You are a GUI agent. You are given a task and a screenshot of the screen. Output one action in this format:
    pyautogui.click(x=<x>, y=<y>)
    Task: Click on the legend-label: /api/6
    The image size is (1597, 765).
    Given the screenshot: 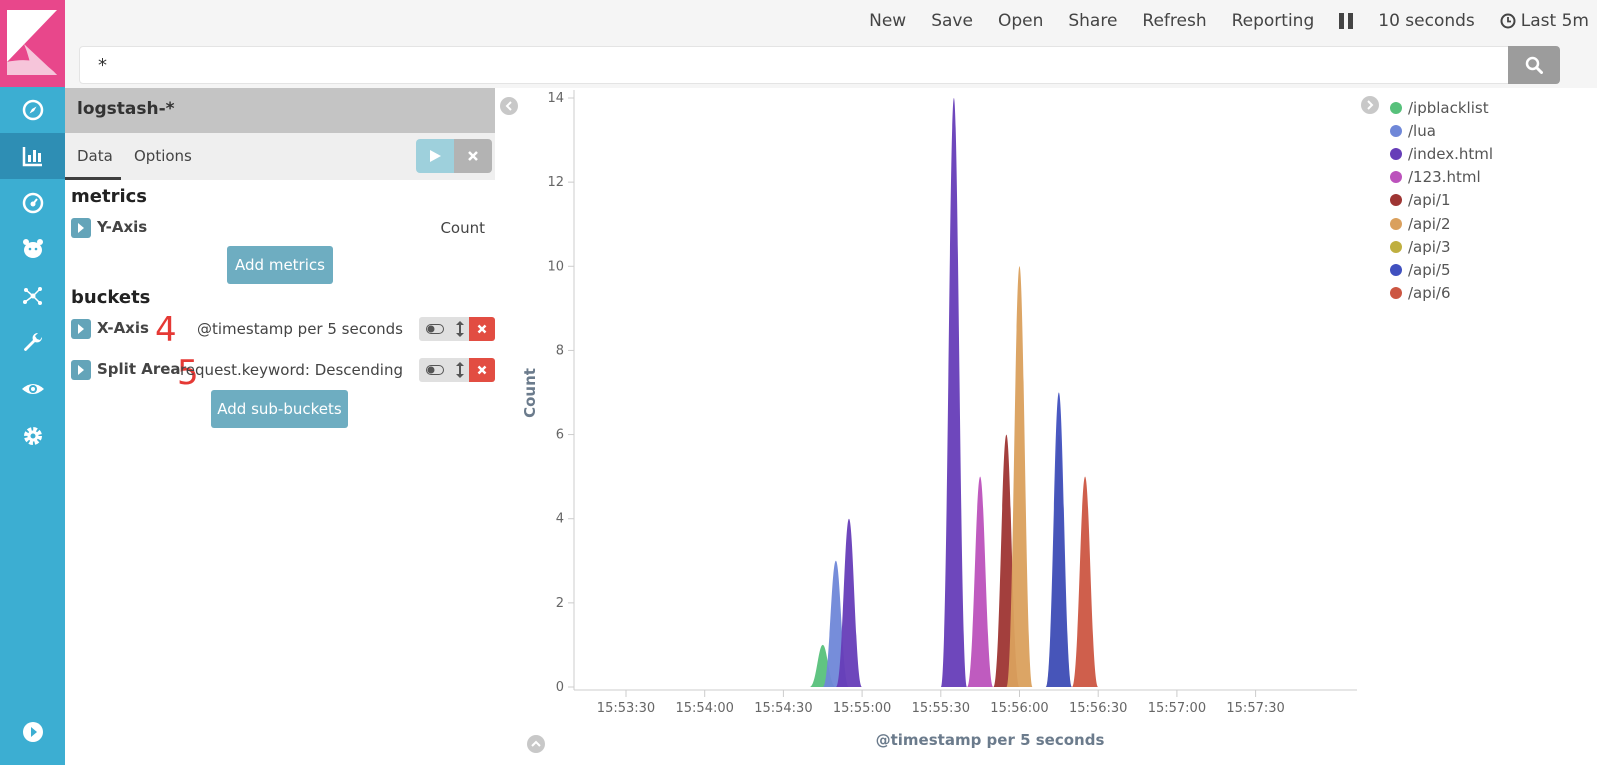 What is the action you would take?
    pyautogui.click(x=1429, y=293)
    